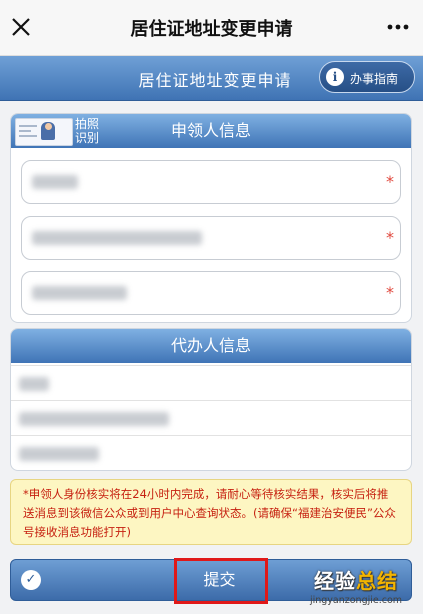  I want to click on applicant-card-header: 拍照识别 申领人信息, so click(211, 131).